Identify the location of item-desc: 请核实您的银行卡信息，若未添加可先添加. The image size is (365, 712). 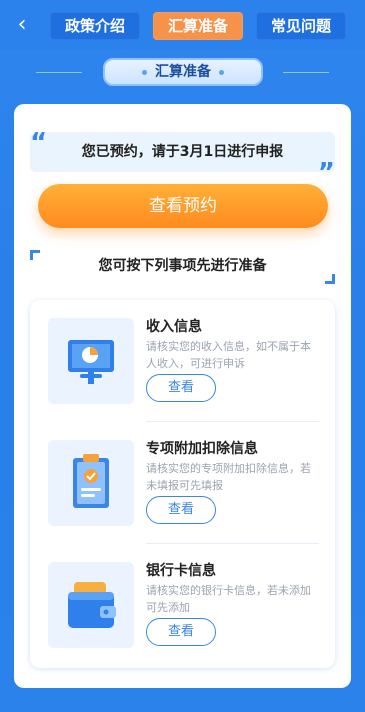
(228, 599).